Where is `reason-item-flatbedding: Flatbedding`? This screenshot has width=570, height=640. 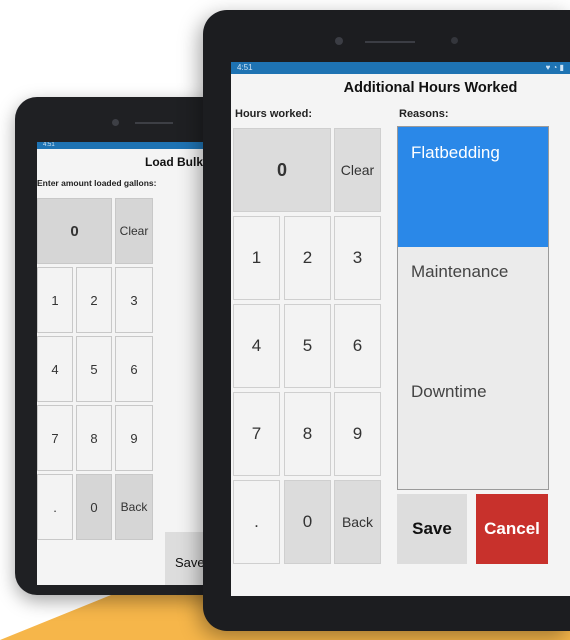 reason-item-flatbedding: Flatbedding is located at coordinates (473, 187).